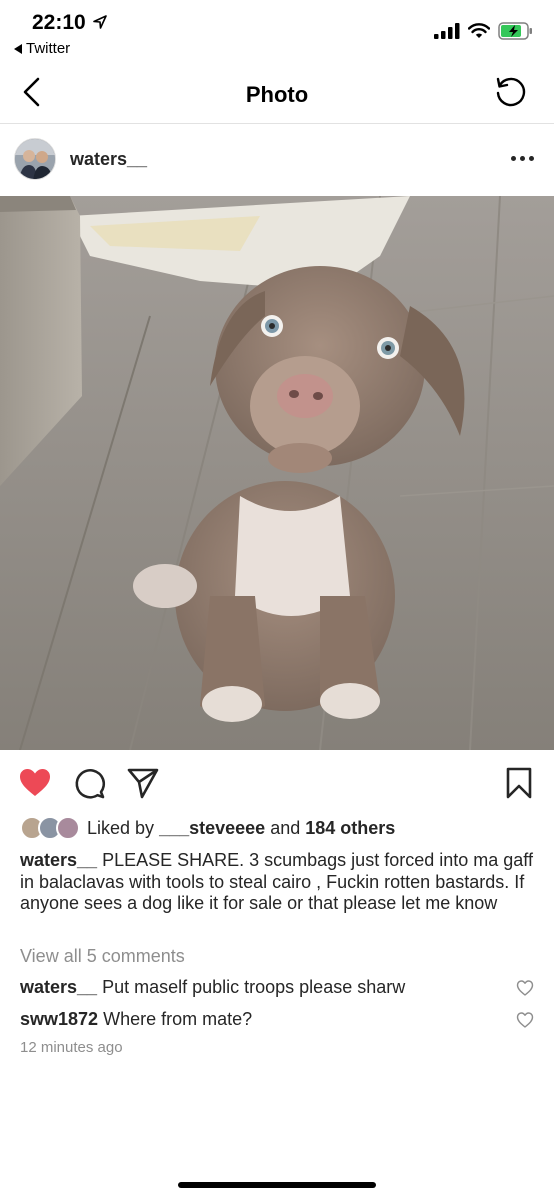  Describe the element at coordinates (277, 160) in the screenshot. I see `post-header: waters__` at that location.